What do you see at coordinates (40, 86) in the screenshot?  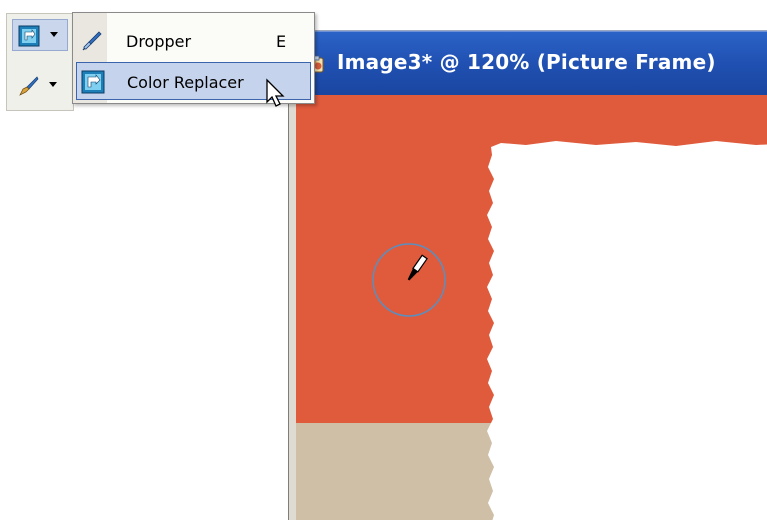 I see `brush-tool-button` at bounding box center [40, 86].